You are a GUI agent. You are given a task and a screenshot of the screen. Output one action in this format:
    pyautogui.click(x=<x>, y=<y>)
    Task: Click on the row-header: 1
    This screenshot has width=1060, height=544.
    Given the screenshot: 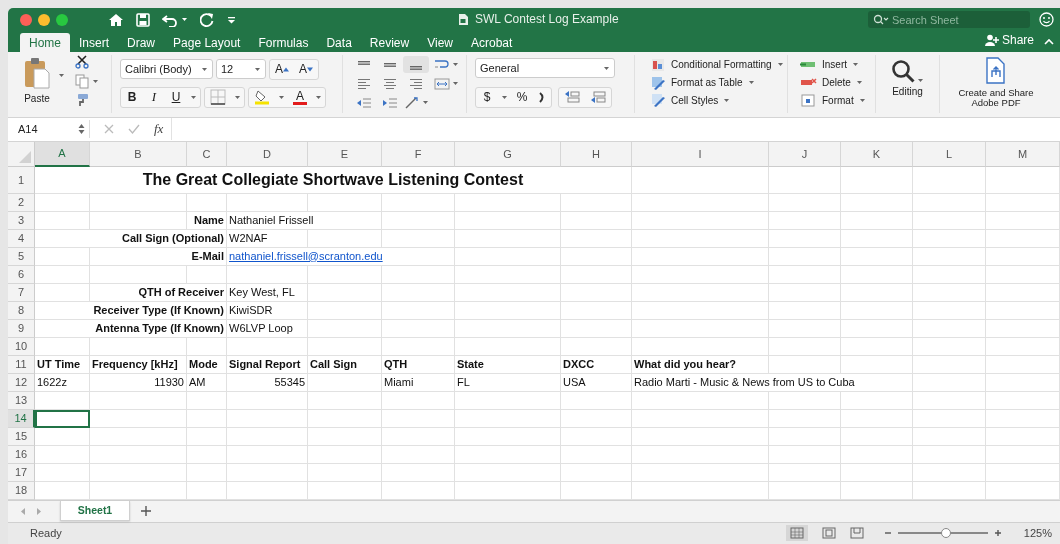 What is the action you would take?
    pyautogui.click(x=21, y=180)
    